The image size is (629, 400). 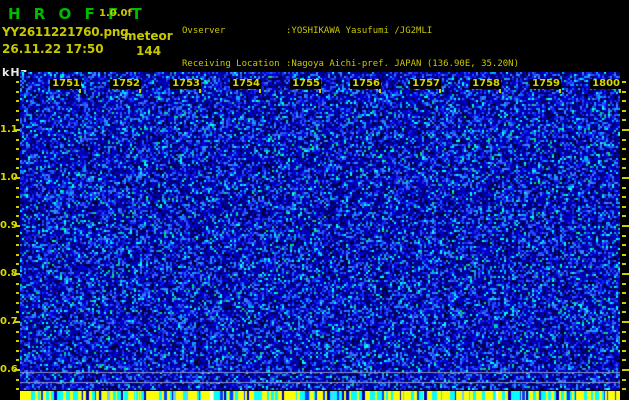 What do you see at coordinates (149, 51) in the screenshot?
I see `echo-count: 144` at bounding box center [149, 51].